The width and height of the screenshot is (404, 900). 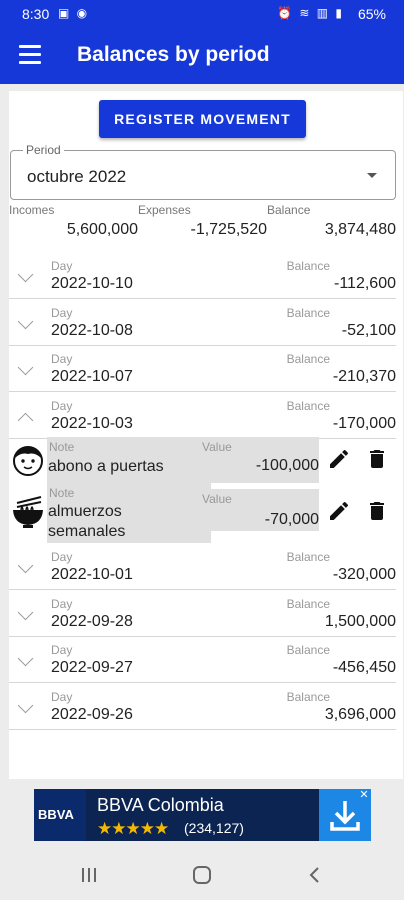 I want to click on balance-label: Balance, so click(x=289, y=210).